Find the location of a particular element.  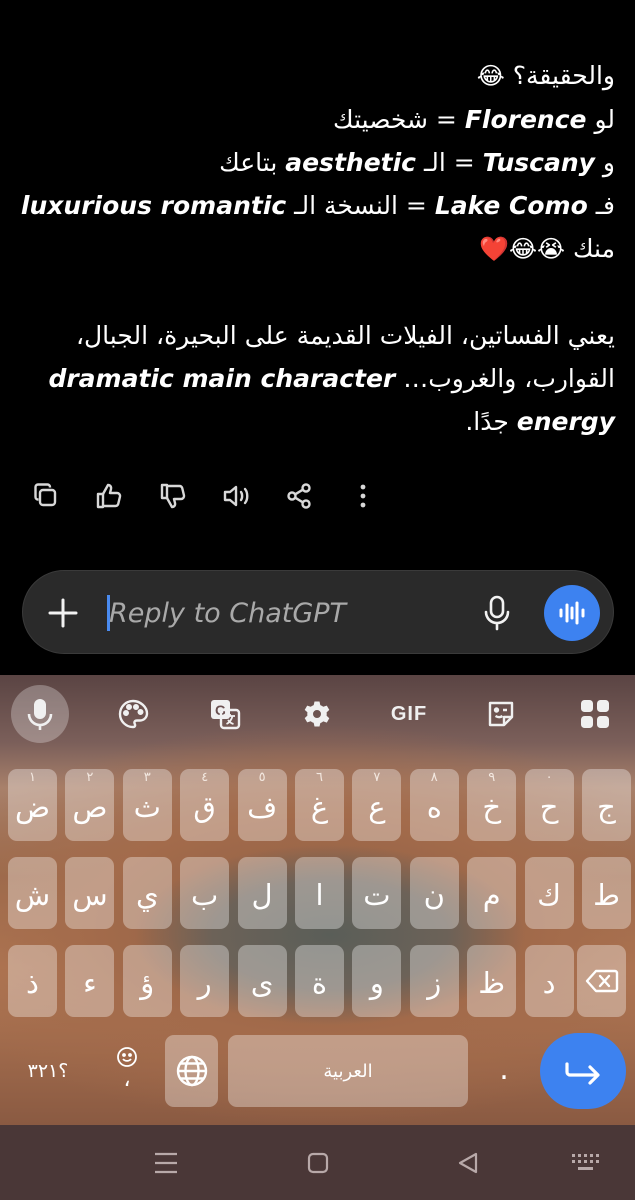

key-row3-9: د is located at coordinates (549, 981).